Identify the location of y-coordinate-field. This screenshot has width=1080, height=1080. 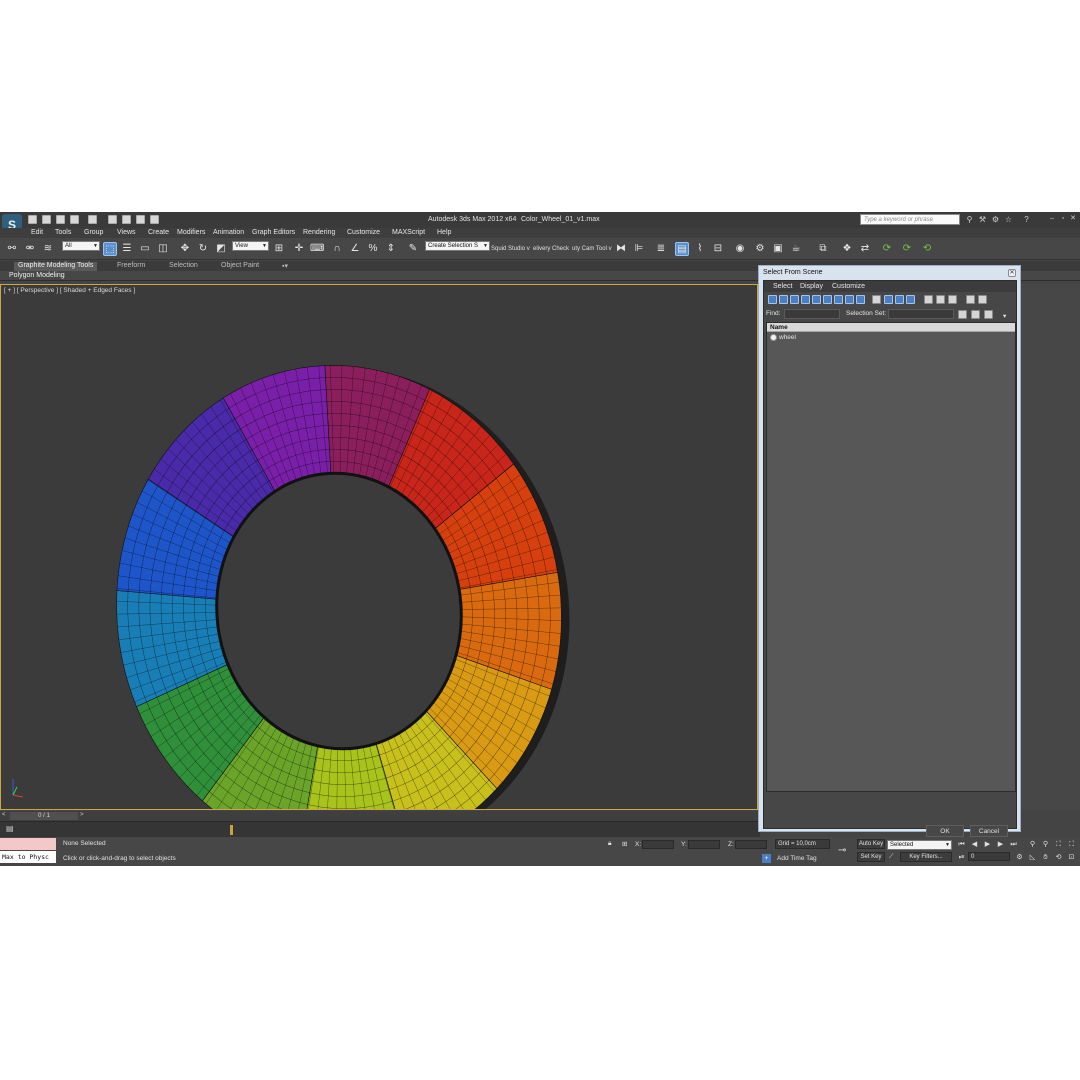
(704, 844).